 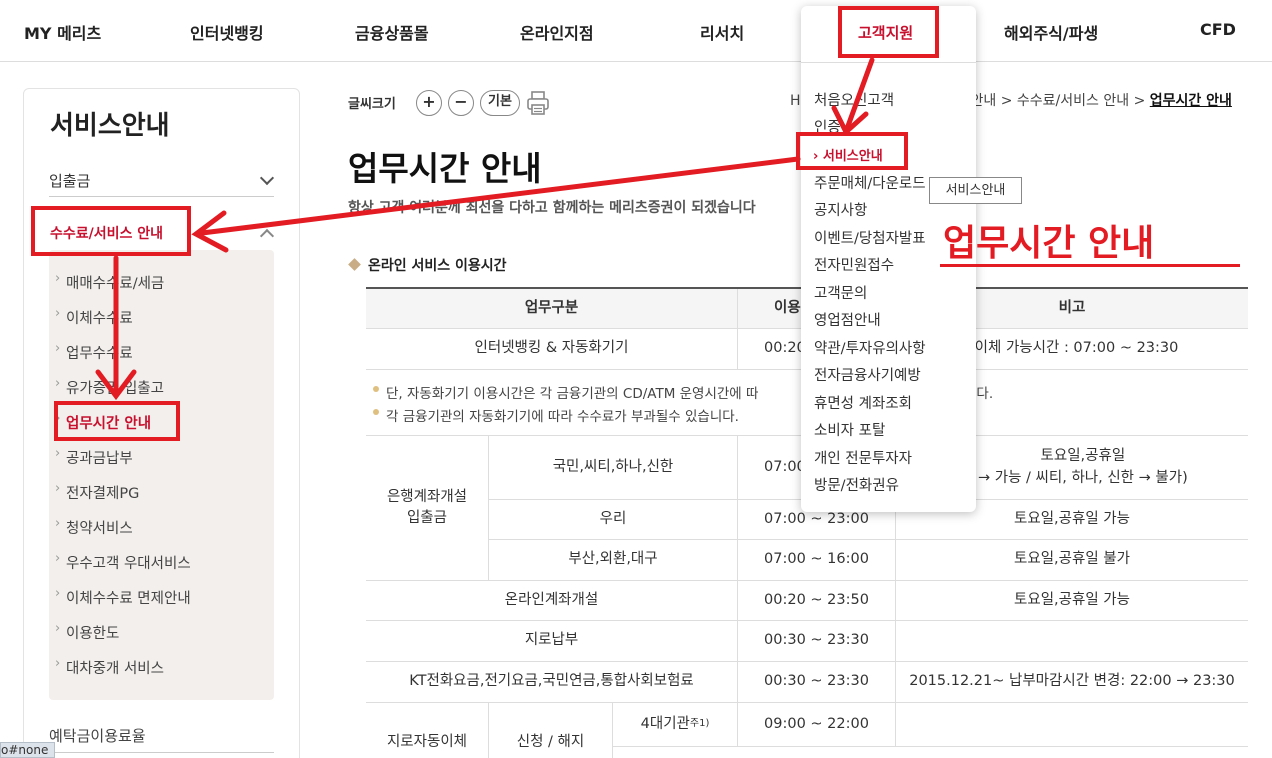 What do you see at coordinates (817, 601) in the screenshot?
I see `table-cell: 00:20 ~ 23:50` at bounding box center [817, 601].